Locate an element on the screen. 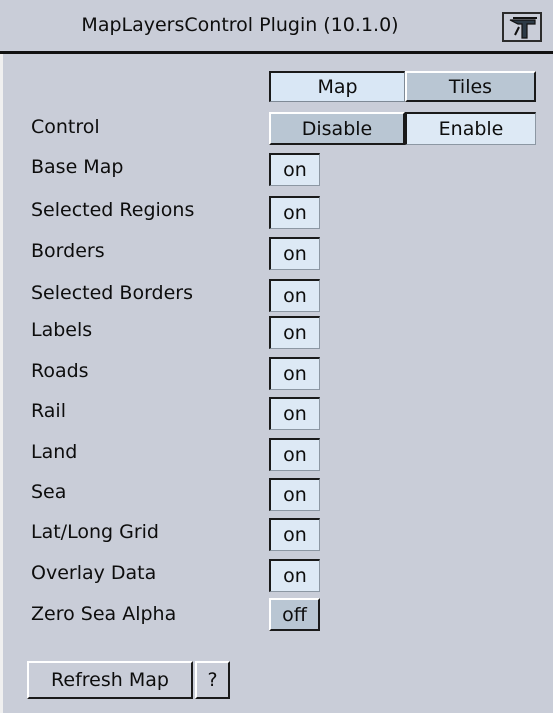  plugin-logo-icon is located at coordinates (522, 27).